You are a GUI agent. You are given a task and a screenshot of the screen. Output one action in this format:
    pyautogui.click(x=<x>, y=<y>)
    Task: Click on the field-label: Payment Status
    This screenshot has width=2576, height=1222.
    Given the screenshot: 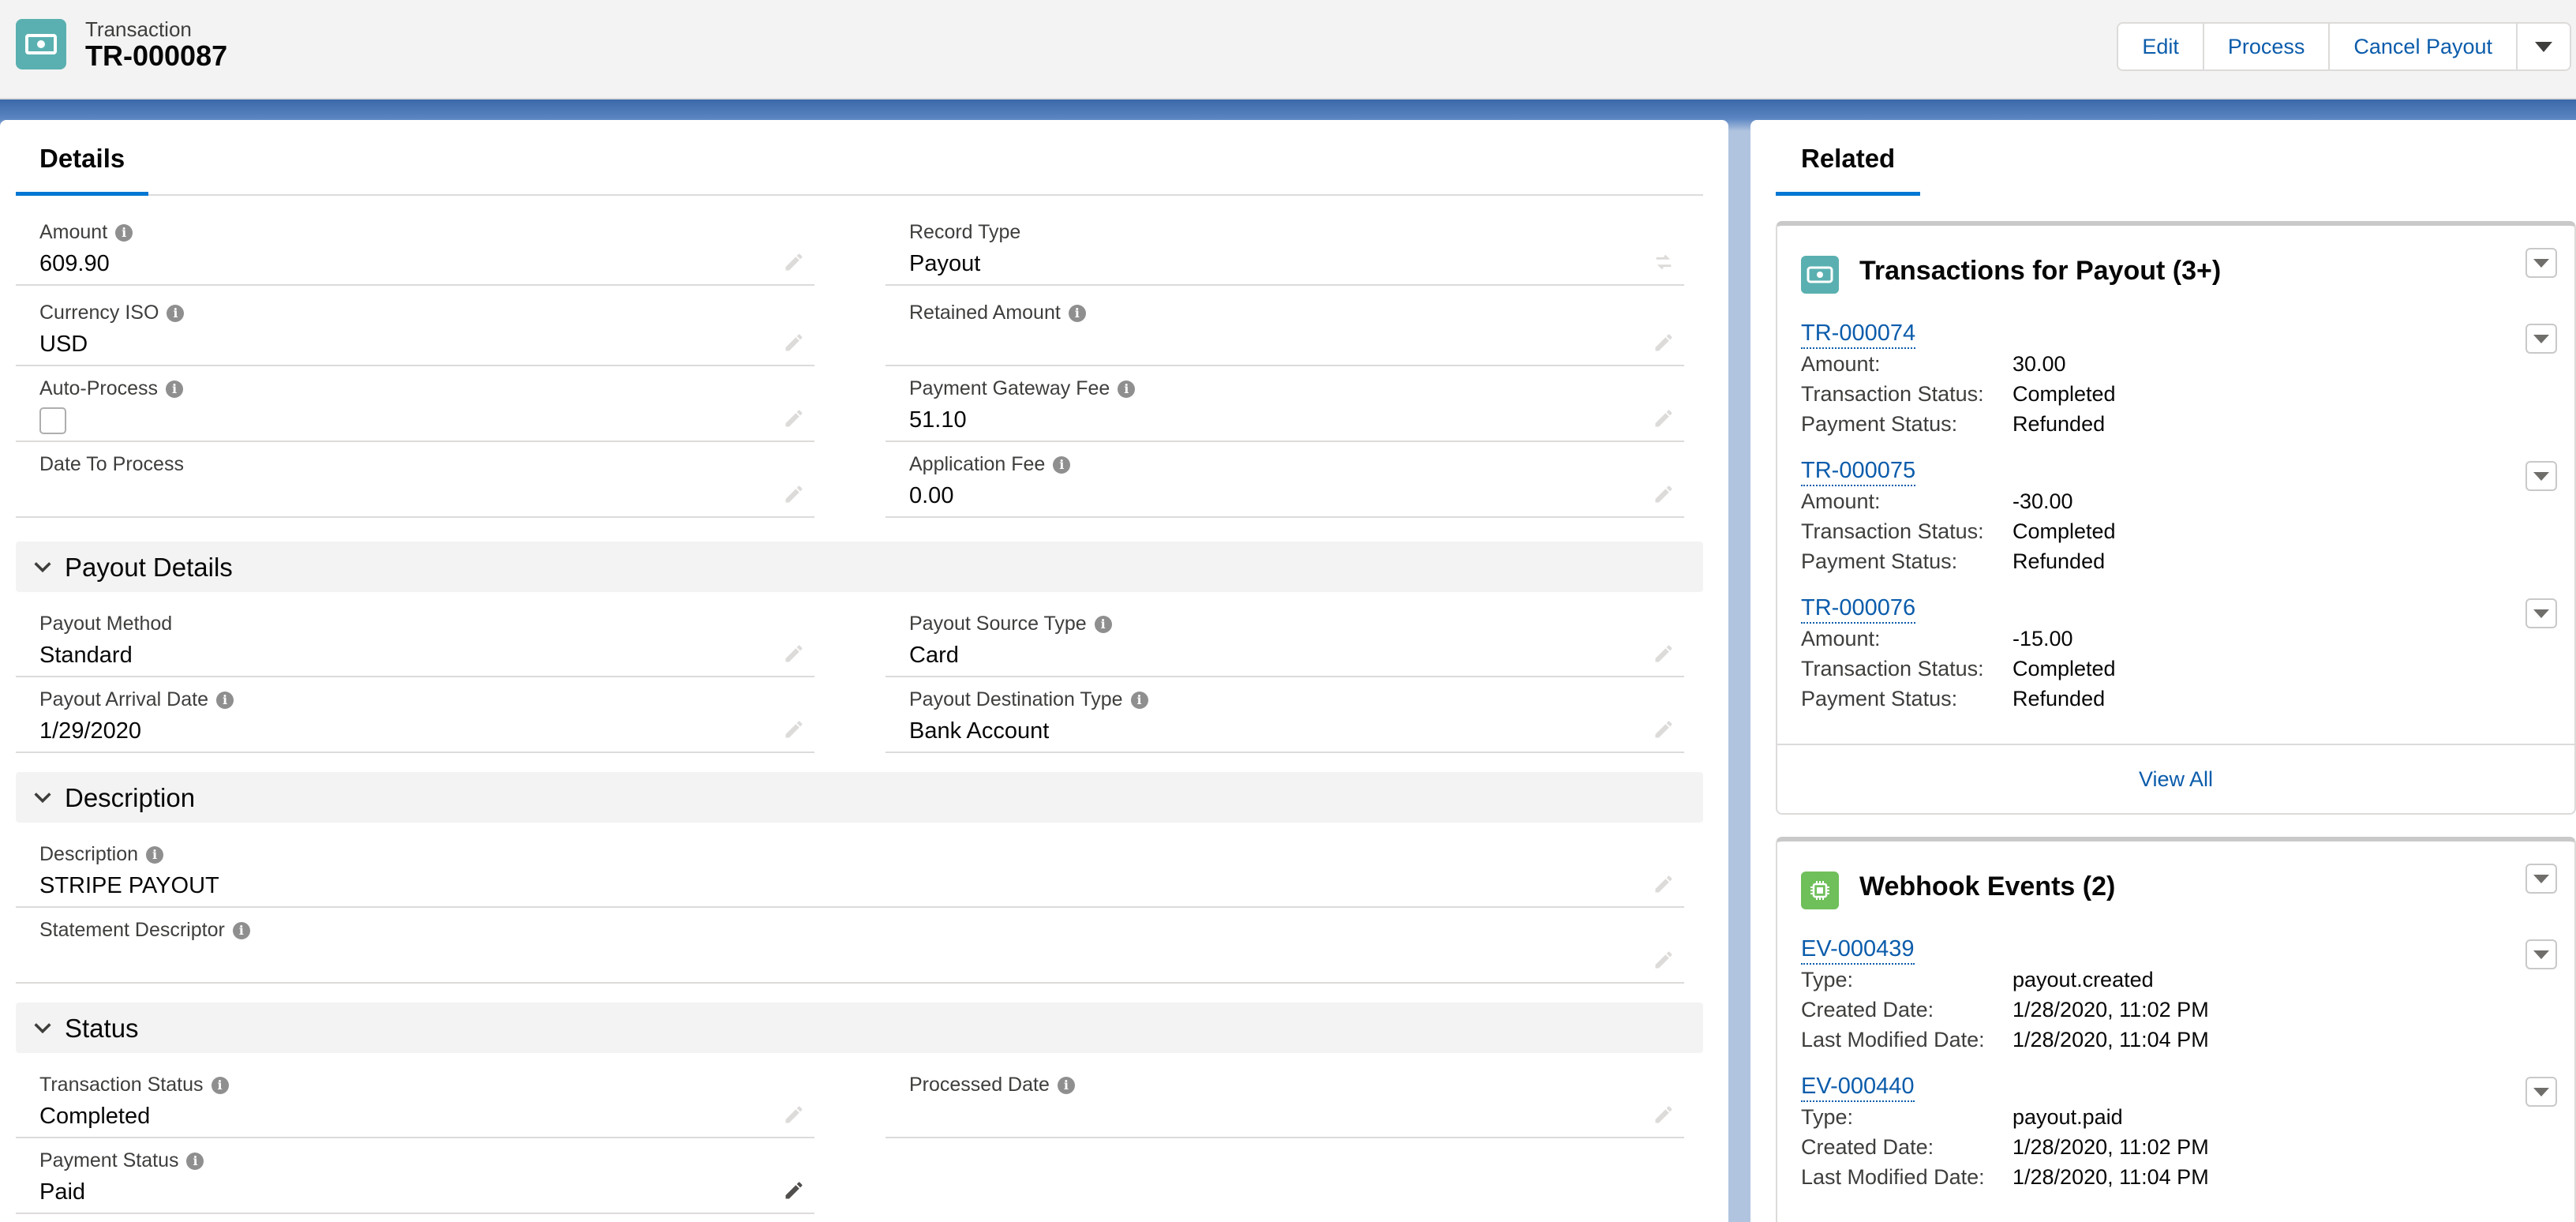 What is the action you would take?
    pyautogui.click(x=109, y=1160)
    